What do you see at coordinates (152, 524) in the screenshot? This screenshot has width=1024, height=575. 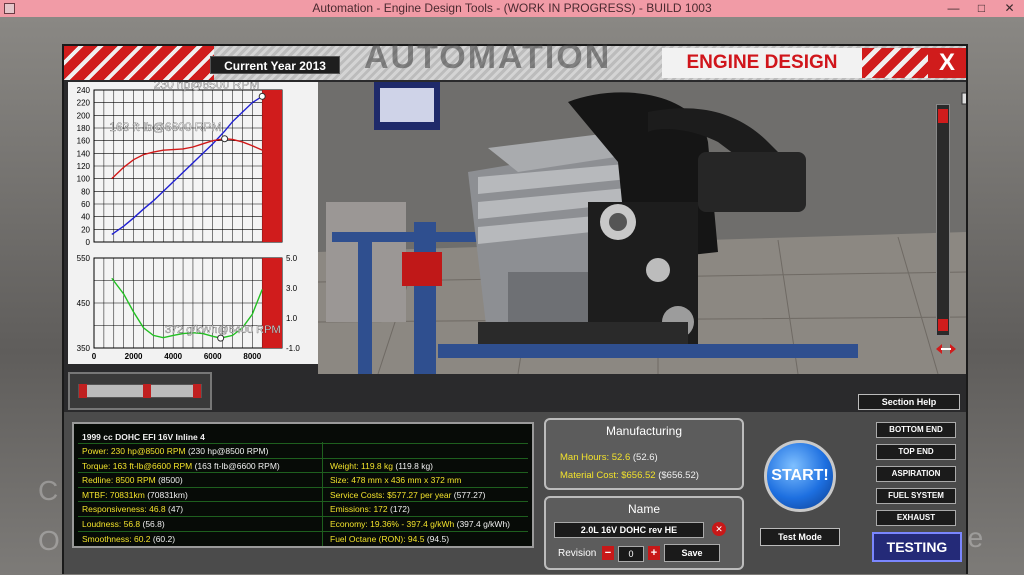 I see `stat-extra: (56.8)` at bounding box center [152, 524].